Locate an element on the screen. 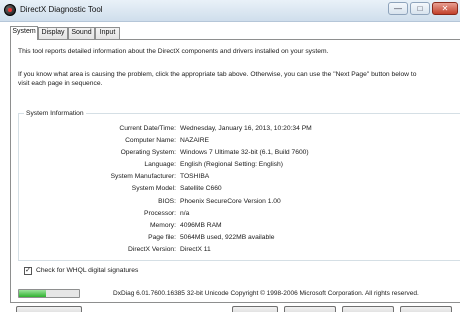 The height and width of the screenshot is (312, 460). whql-checkbox-label: Check for WHQL digital signatures is located at coordinates (87, 270).